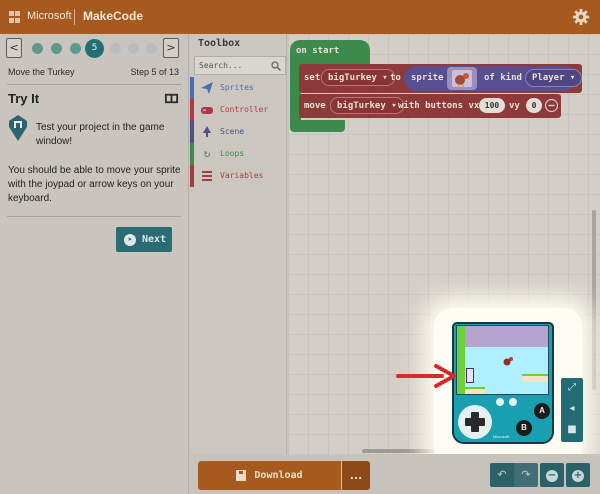 The height and width of the screenshot is (494, 600). Describe the element at coordinates (171, 48) in the screenshot. I see `next-step-arrow-button: >` at that location.